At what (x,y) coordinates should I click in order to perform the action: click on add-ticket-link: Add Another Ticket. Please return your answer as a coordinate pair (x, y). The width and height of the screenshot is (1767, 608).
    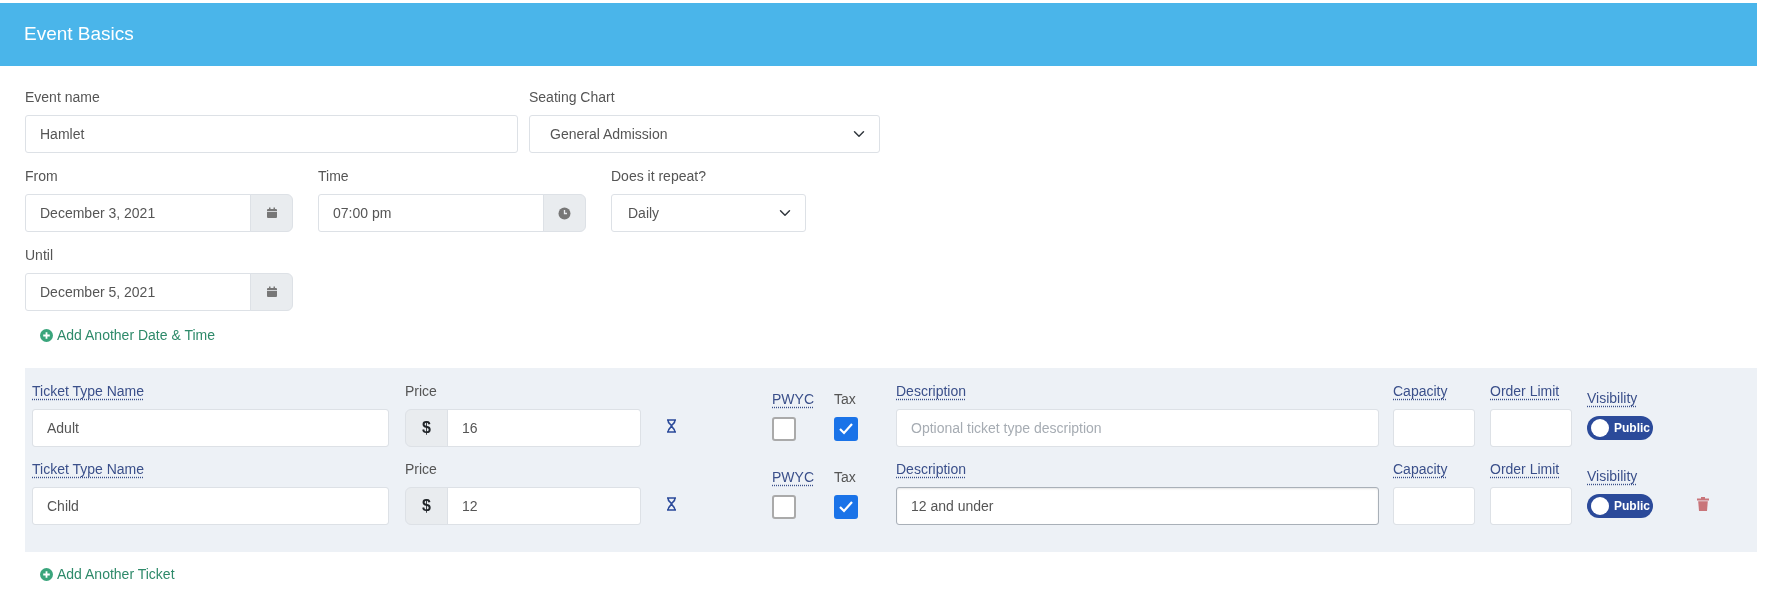
    Looking at the image, I should click on (107, 574).